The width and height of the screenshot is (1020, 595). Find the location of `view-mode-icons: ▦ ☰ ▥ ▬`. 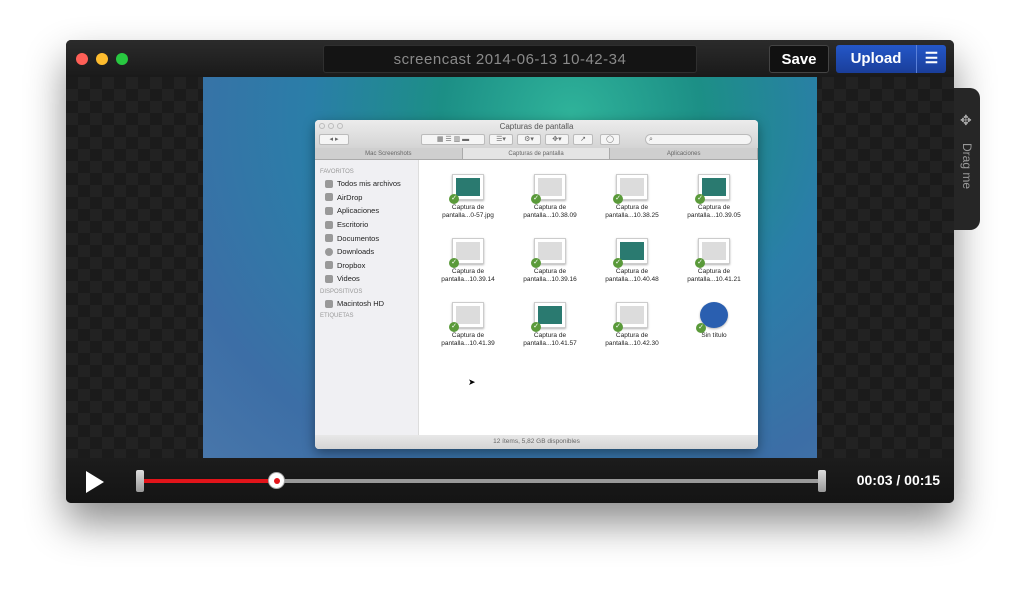

view-mode-icons: ▦ ☰ ▥ ▬ is located at coordinates (453, 139).